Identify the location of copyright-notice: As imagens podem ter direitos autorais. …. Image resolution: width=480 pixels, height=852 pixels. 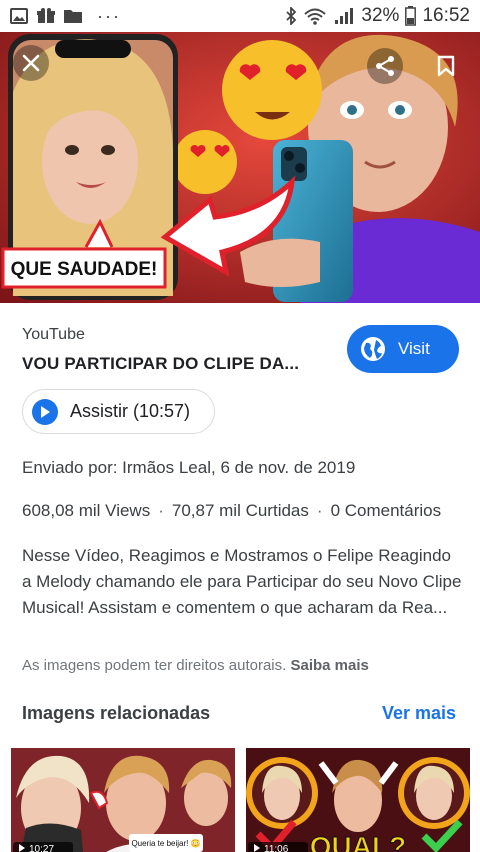
(195, 665).